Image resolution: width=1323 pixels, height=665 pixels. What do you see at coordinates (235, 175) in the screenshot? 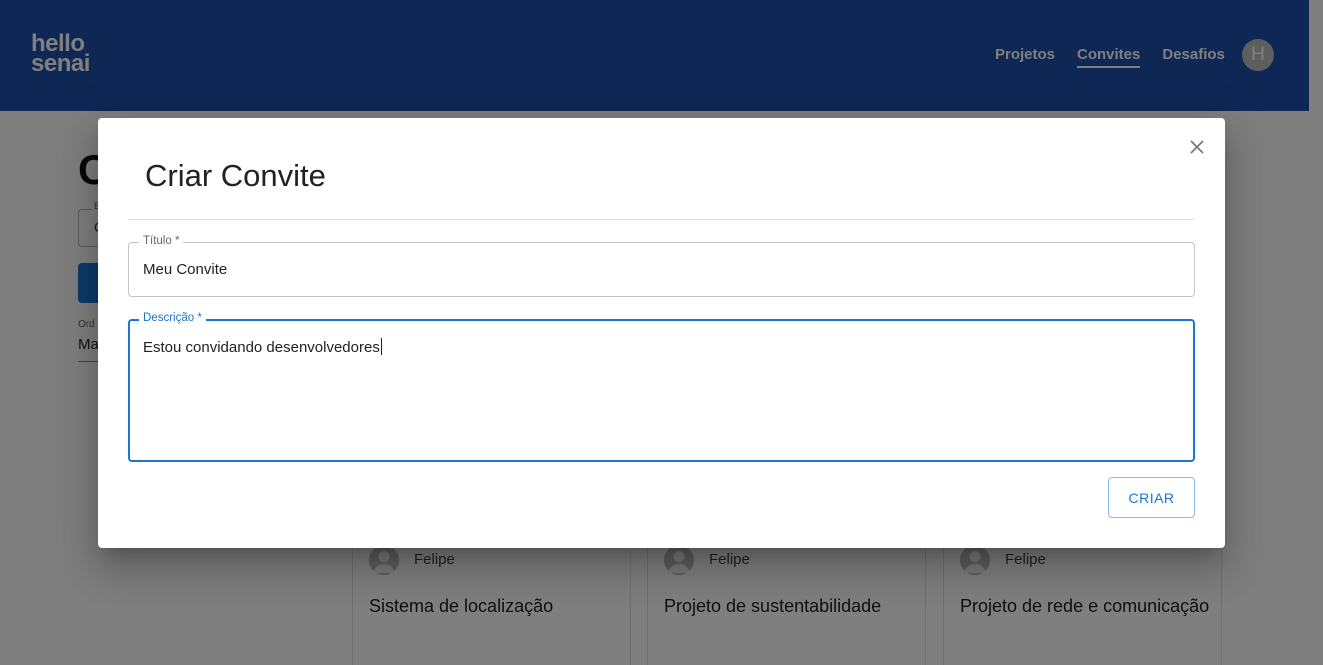
I see `dialog-title: Criar Convite` at bounding box center [235, 175].